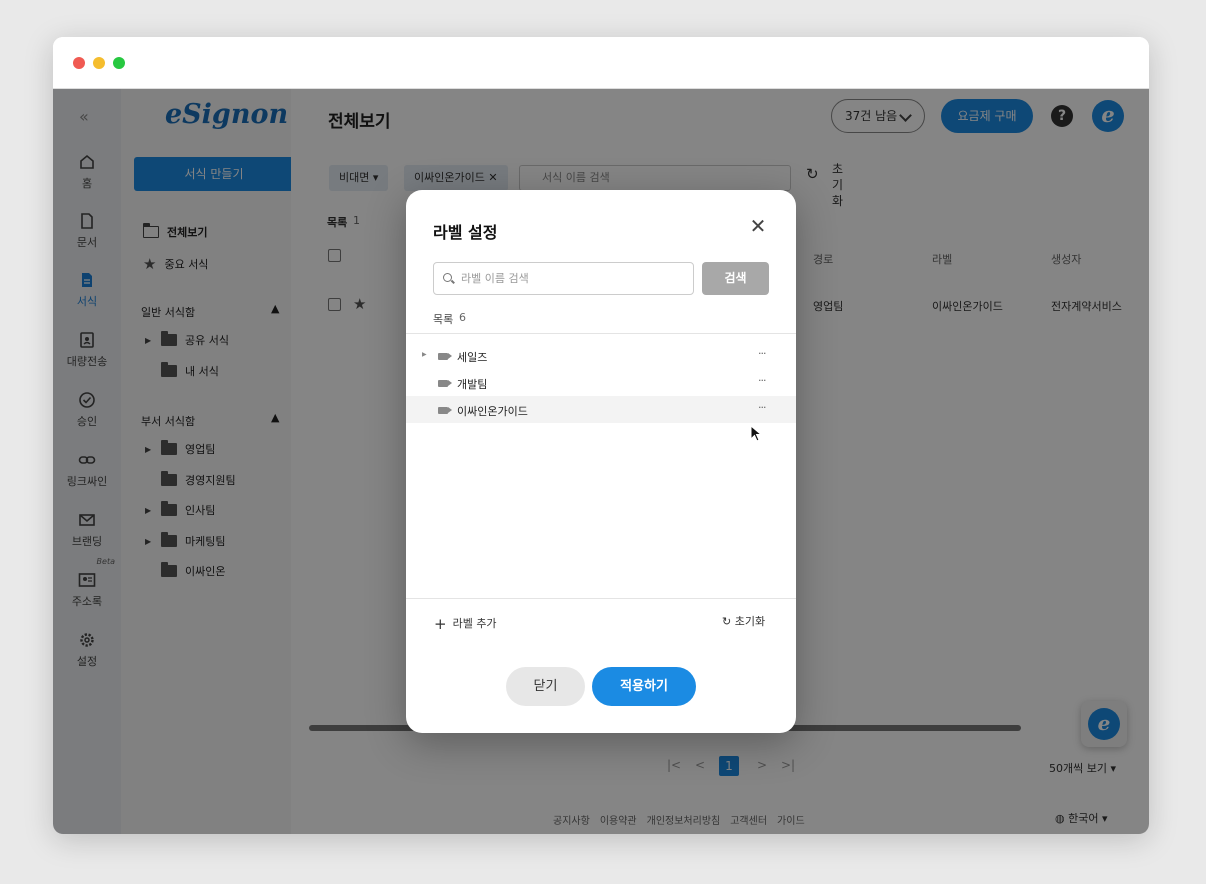  What do you see at coordinates (465, 232) in the screenshot?
I see `modal-title: 라벨 설정` at bounding box center [465, 232].